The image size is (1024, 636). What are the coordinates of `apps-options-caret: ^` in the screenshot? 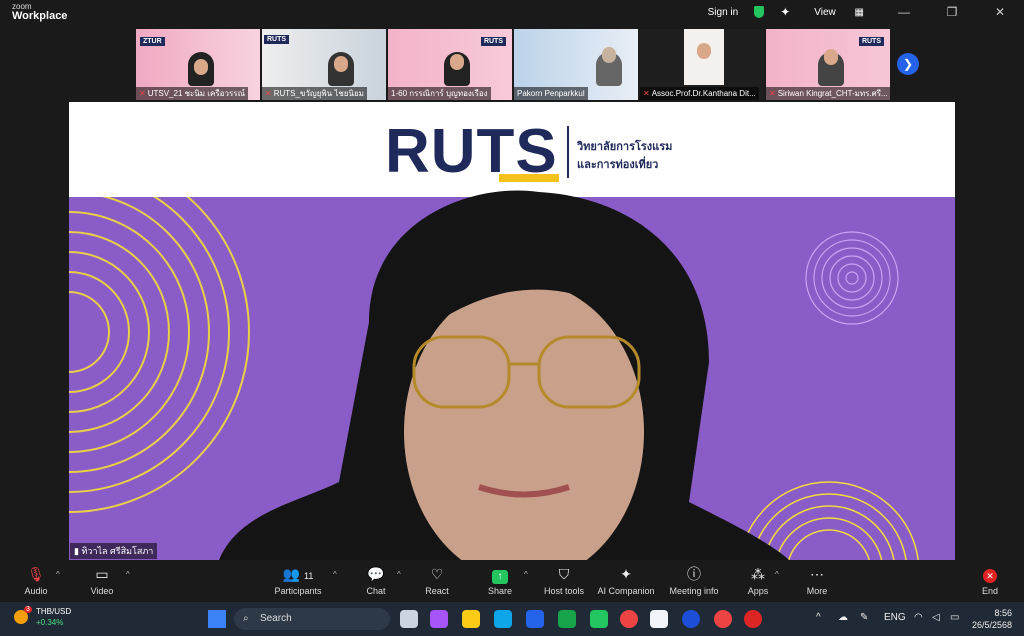 It's located at (777, 574).